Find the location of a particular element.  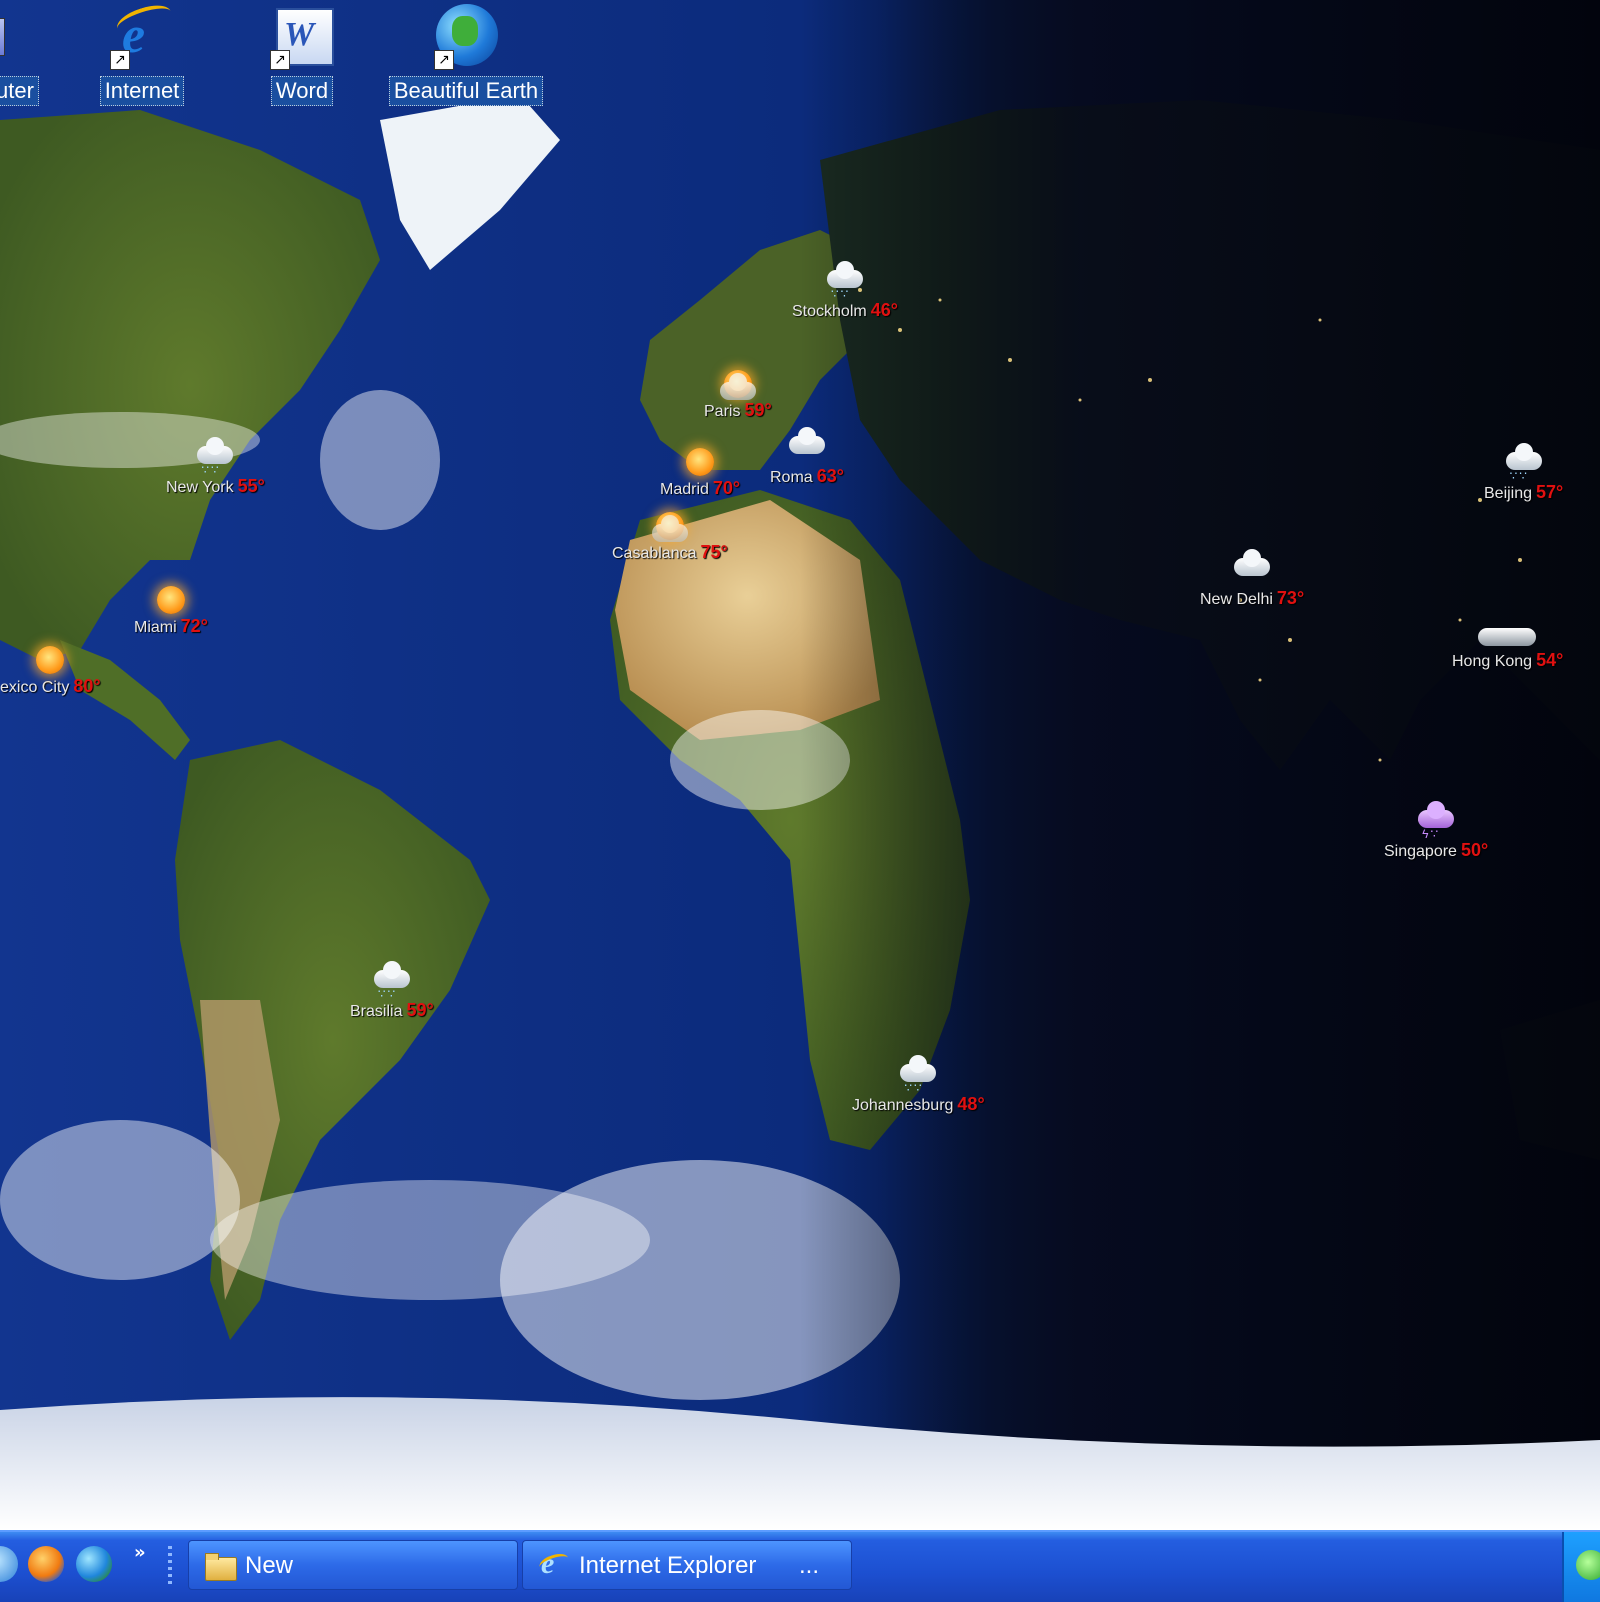

globe-icon: ↗ is located at coordinates (466, 37).